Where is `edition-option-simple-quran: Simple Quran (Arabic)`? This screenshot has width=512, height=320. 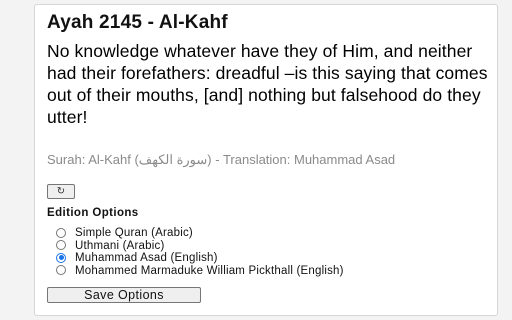 edition-option-simple-quran: Simple Quran (Arabic) is located at coordinates (269, 233).